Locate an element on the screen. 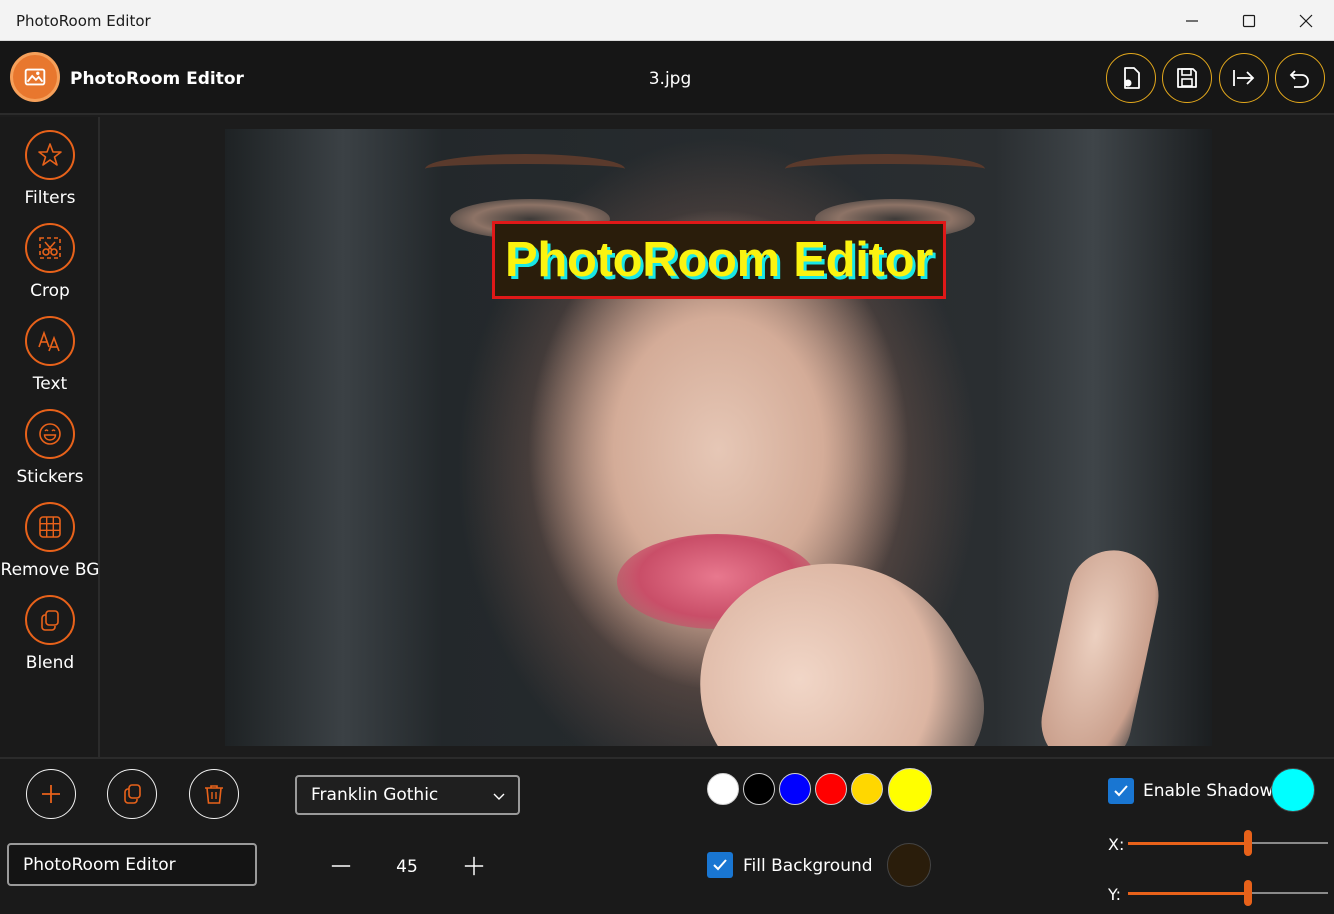 This screenshot has width=1334, height=914. text-overlay-box: PhotoRoom Editor is located at coordinates (719, 260).